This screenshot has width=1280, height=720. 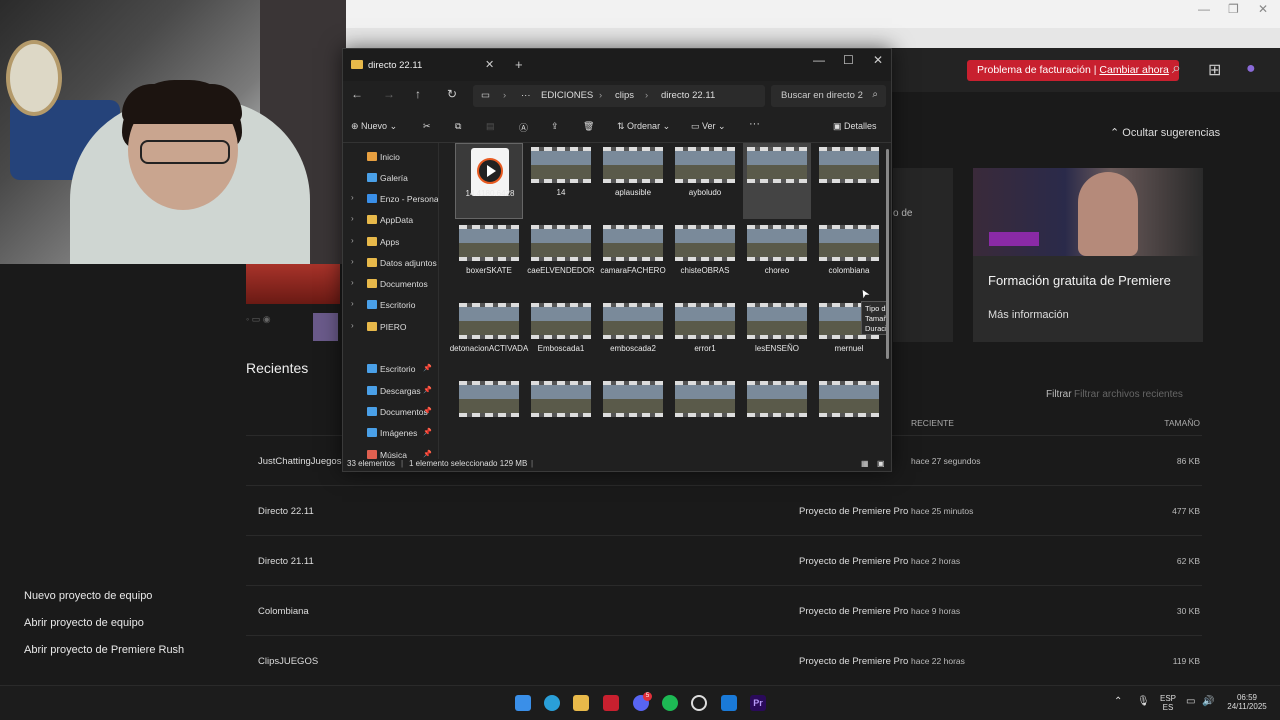 What do you see at coordinates (729, 703) in the screenshot?
I see `capture-icon` at bounding box center [729, 703].